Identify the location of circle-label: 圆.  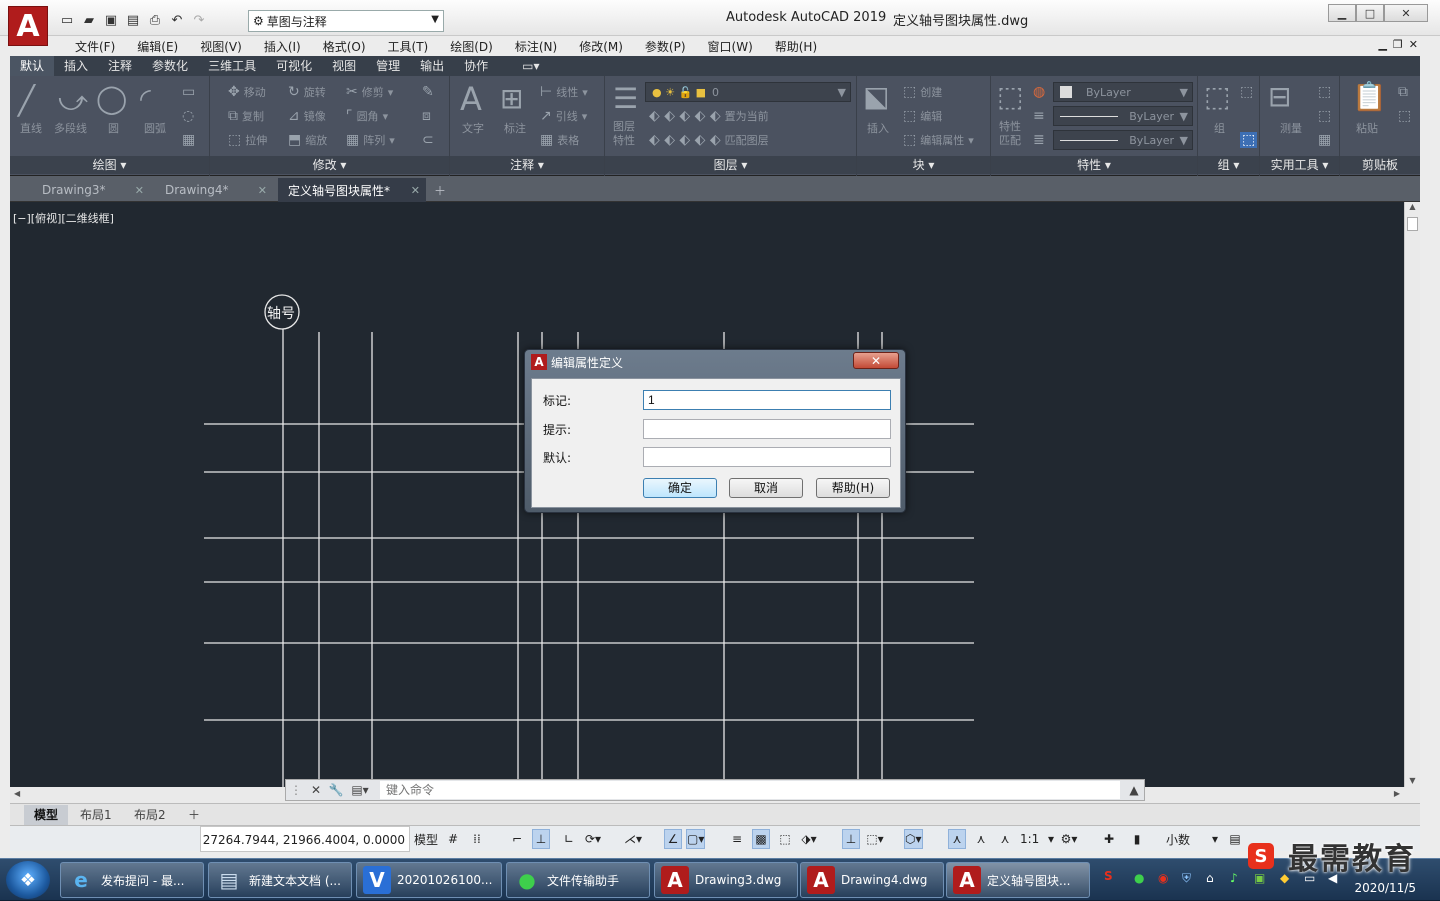
(113, 128).